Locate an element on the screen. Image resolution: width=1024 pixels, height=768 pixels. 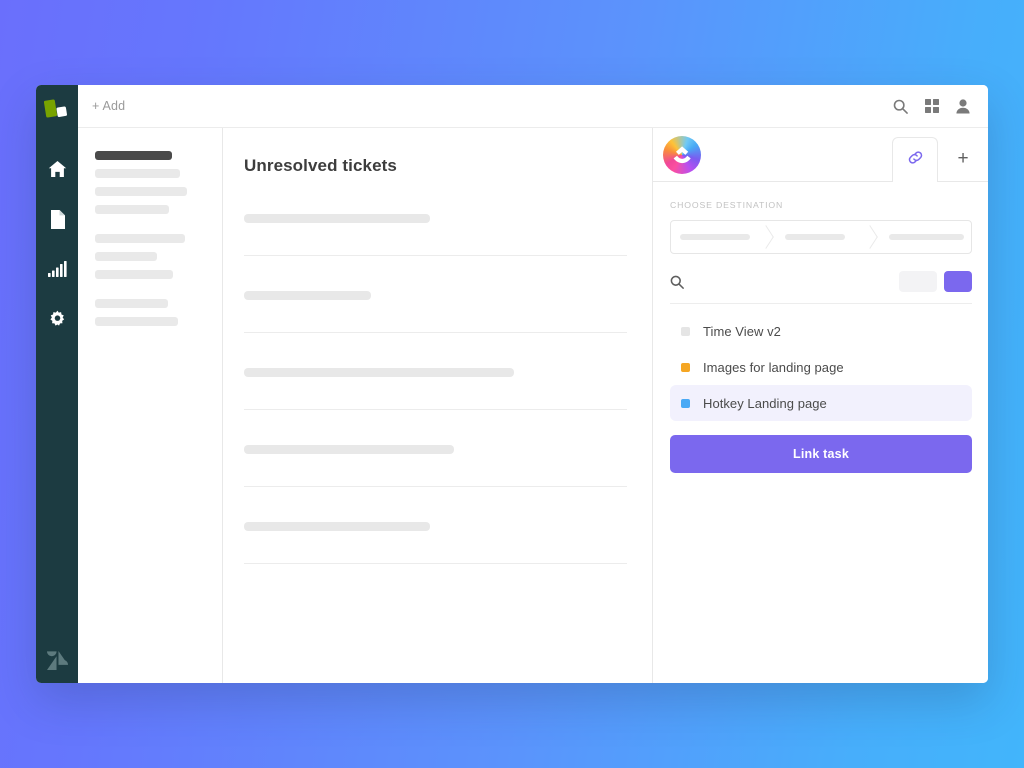
clickup-logo is located at coordinates (682, 155).